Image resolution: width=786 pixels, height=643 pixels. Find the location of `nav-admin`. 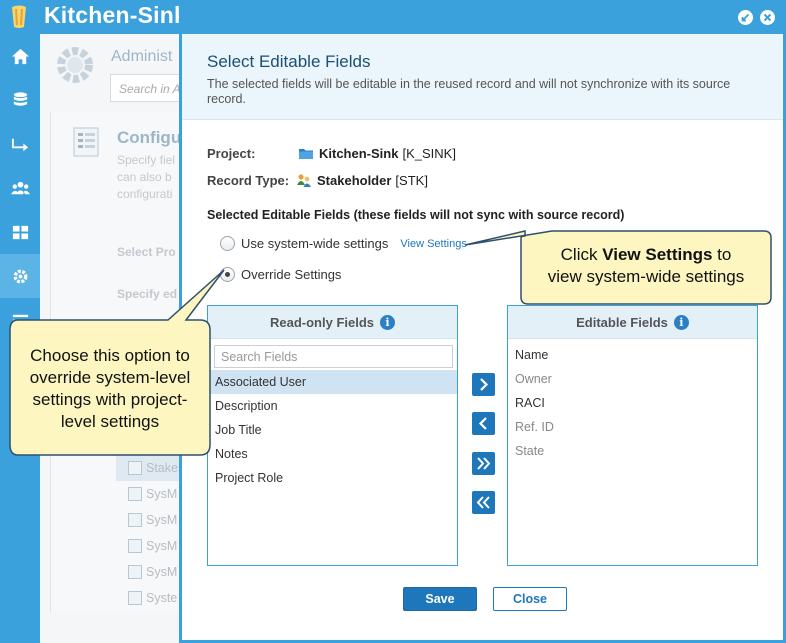

nav-admin is located at coordinates (20, 276).